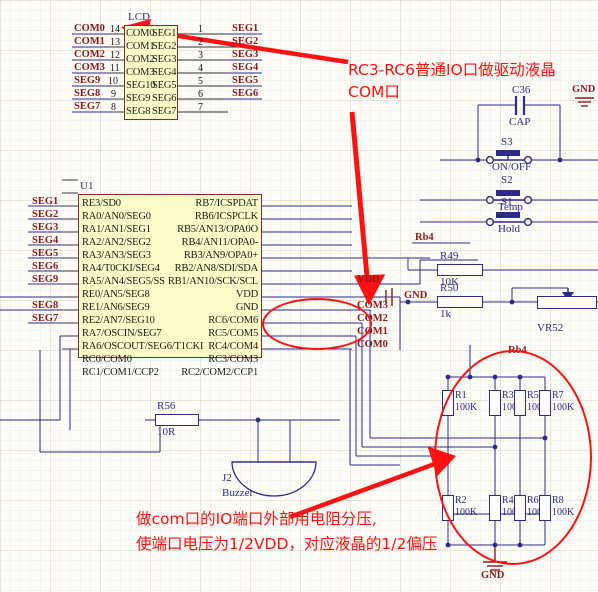 The width and height of the screenshot is (598, 592). What do you see at coordinates (217, 229) in the screenshot?
I see `u1-pin-right-2: RB5/AN13/OPA0O` at bounding box center [217, 229].